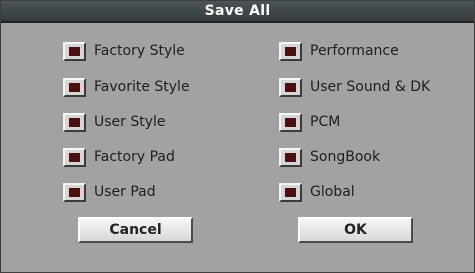 The width and height of the screenshot is (475, 273). I want to click on factory-style-checkbox, so click(74, 51).